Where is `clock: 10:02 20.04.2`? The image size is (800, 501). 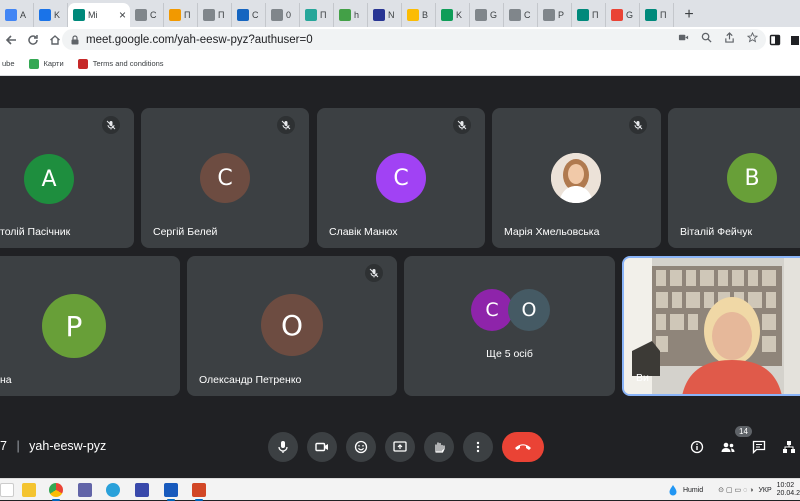 clock: 10:02 20.04.2 is located at coordinates (788, 490).